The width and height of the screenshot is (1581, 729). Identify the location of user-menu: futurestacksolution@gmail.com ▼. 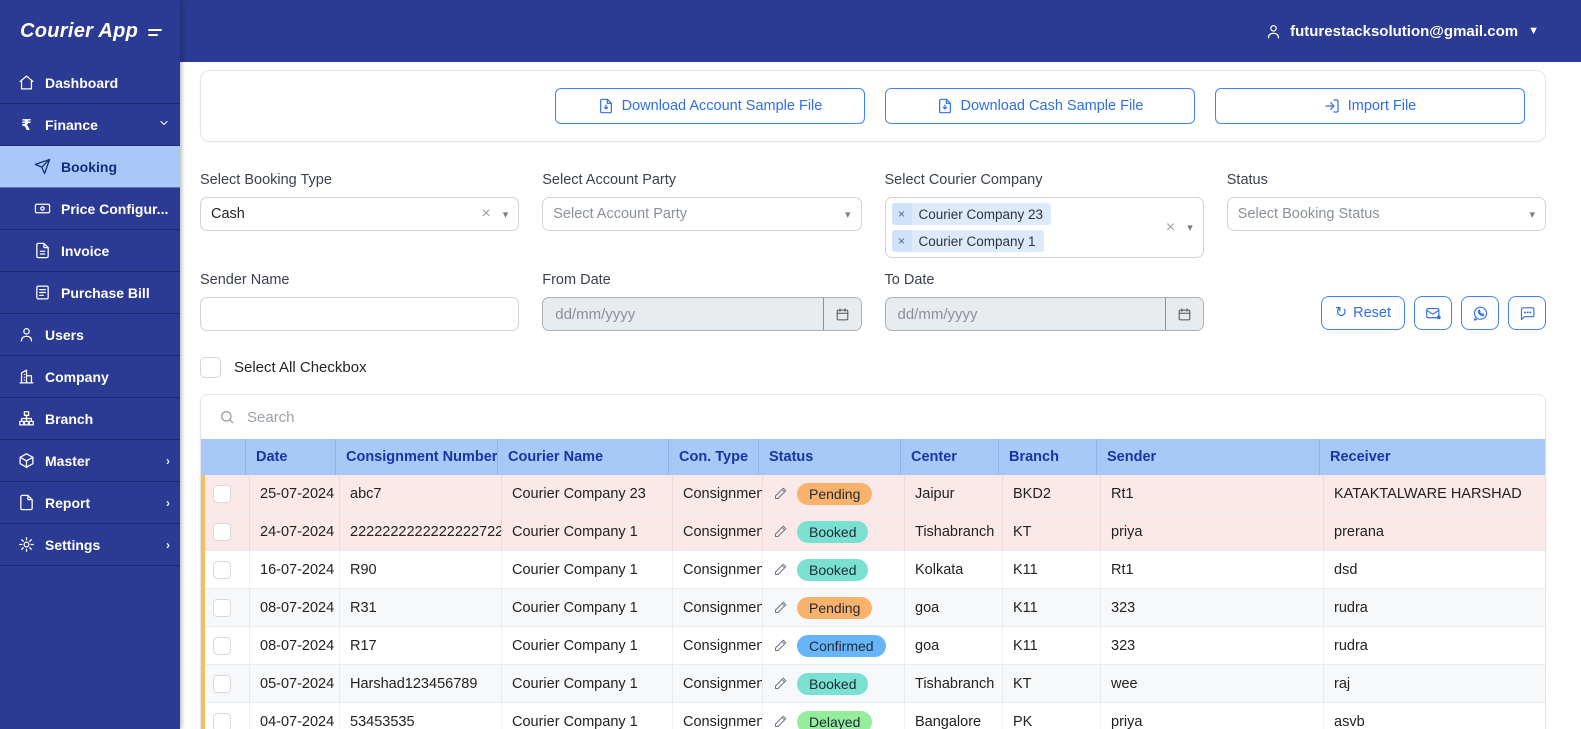
(1402, 31).